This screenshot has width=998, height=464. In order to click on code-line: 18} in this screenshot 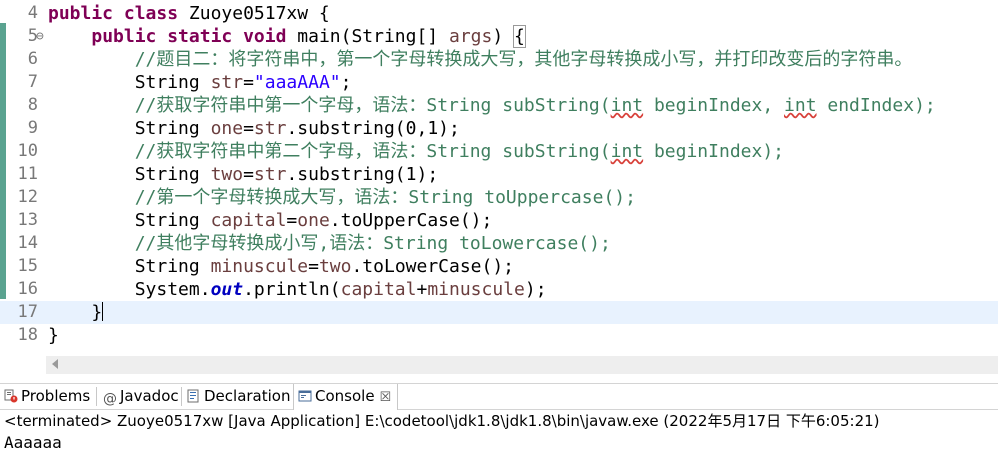, I will do `click(499, 335)`.